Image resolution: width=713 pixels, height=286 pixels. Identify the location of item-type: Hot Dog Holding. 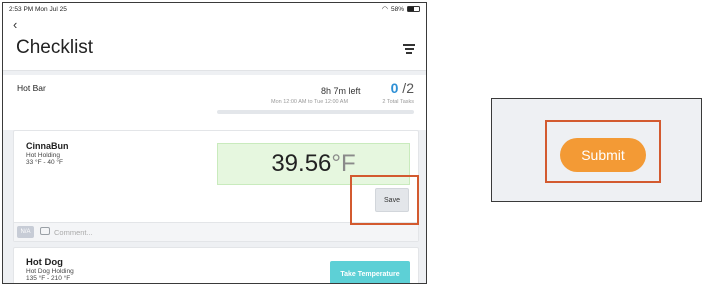
(50, 271).